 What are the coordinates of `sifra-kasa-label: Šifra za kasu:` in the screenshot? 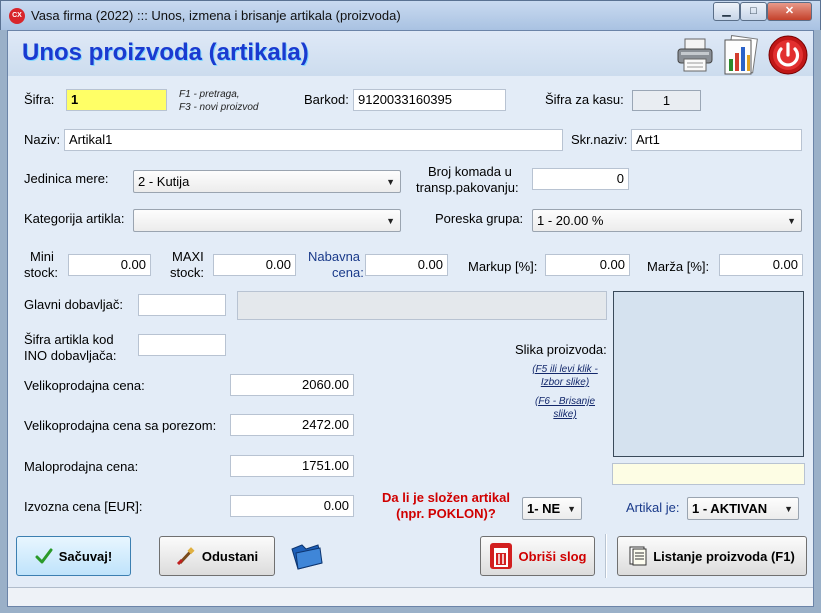 It's located at (584, 99).